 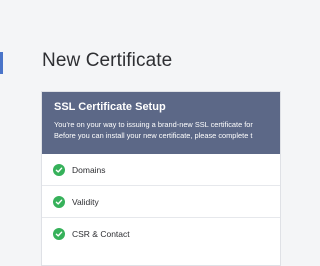 I want to click on step-label: Domains, so click(x=89, y=169).